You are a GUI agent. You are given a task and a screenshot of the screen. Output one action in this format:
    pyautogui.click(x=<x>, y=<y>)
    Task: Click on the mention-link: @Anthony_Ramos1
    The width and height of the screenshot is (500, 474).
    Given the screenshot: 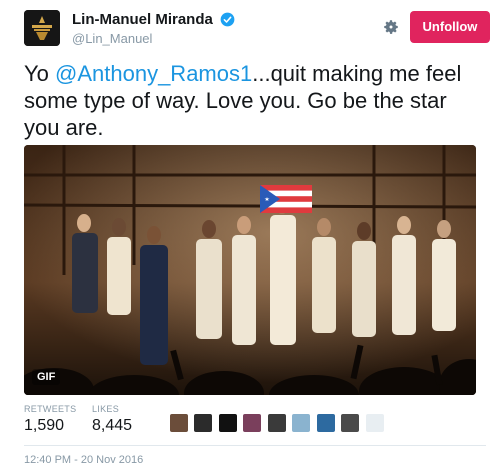 What is the action you would take?
    pyautogui.click(x=153, y=73)
    